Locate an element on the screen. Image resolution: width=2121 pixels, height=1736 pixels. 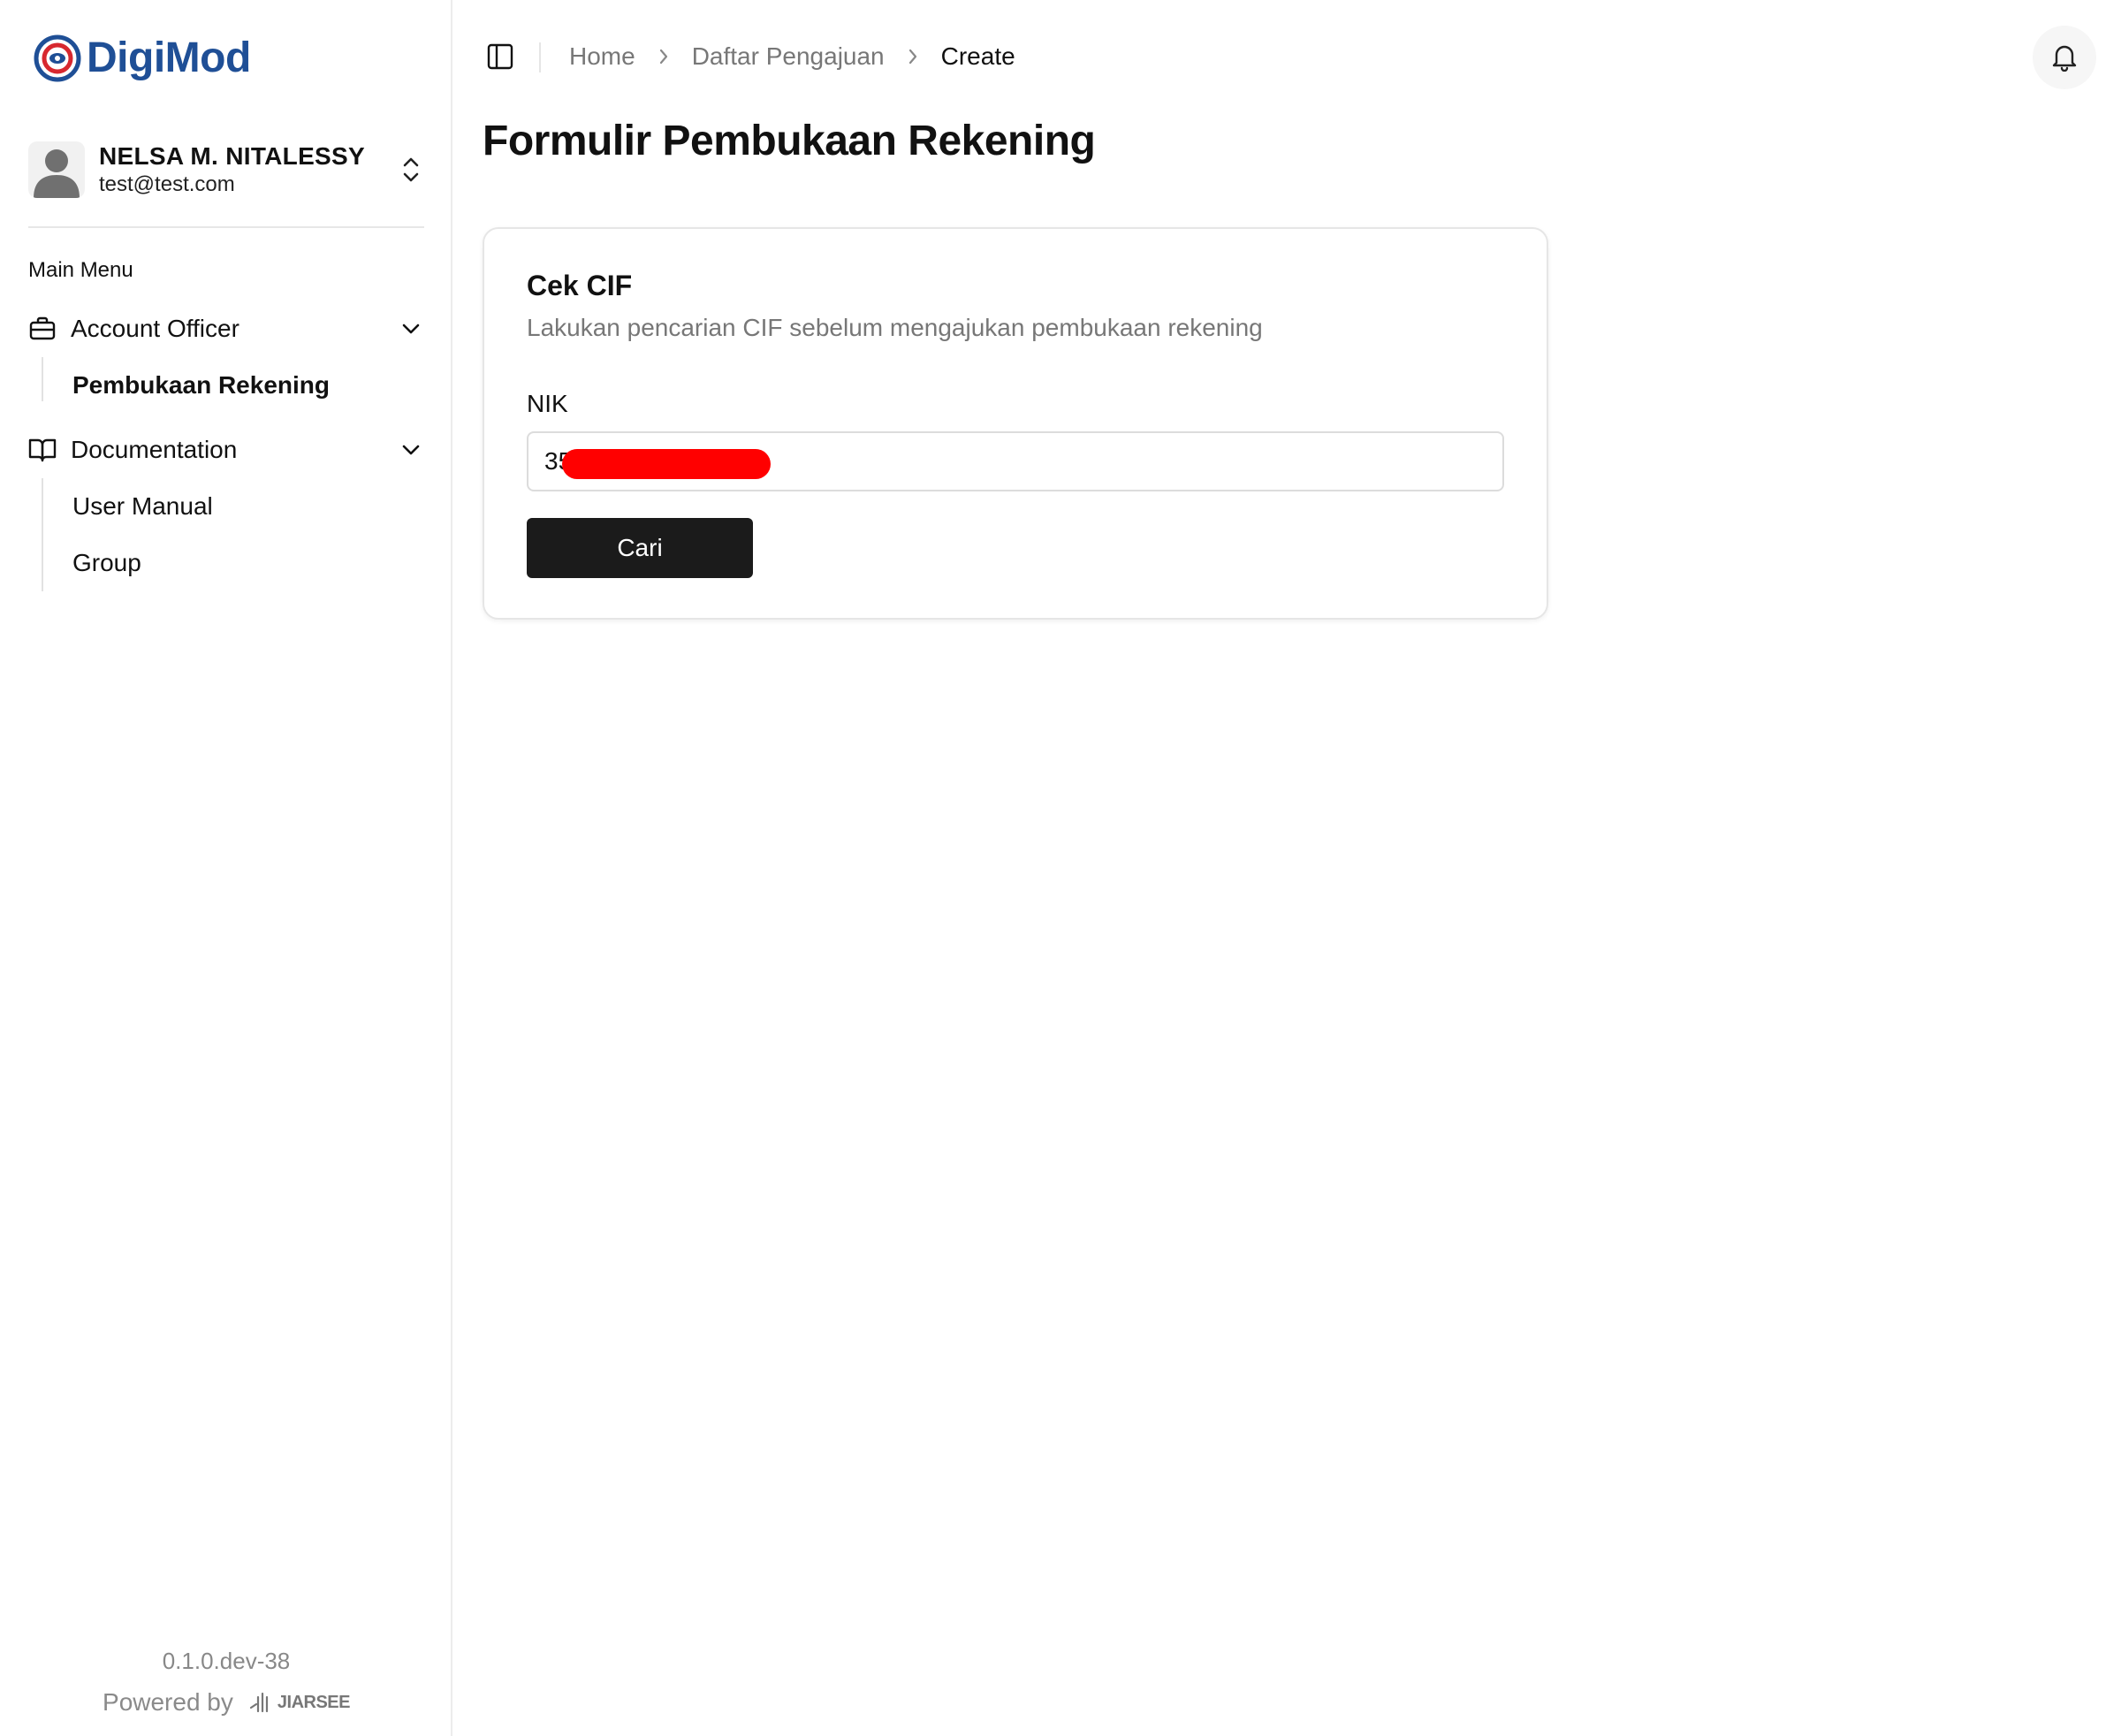
user-email: test@test.com is located at coordinates (167, 184).